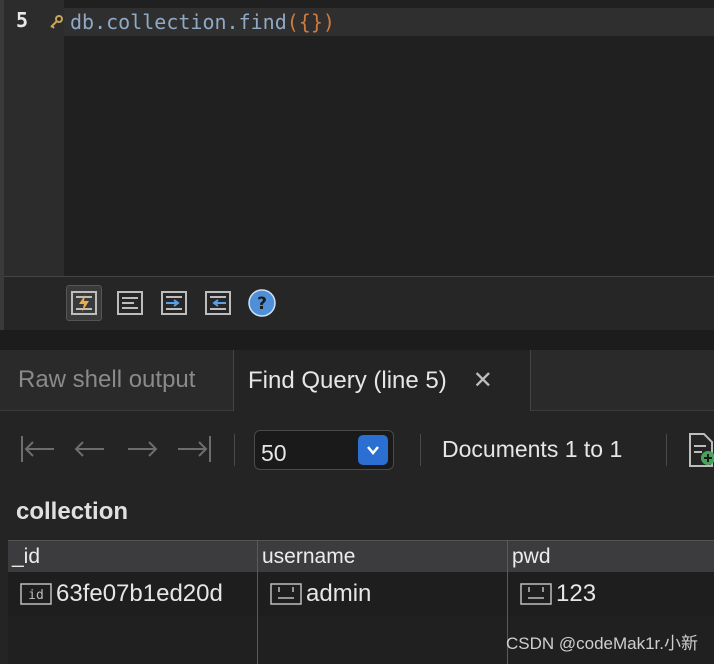  What do you see at coordinates (142, 449) in the screenshot?
I see `next-page-icon` at bounding box center [142, 449].